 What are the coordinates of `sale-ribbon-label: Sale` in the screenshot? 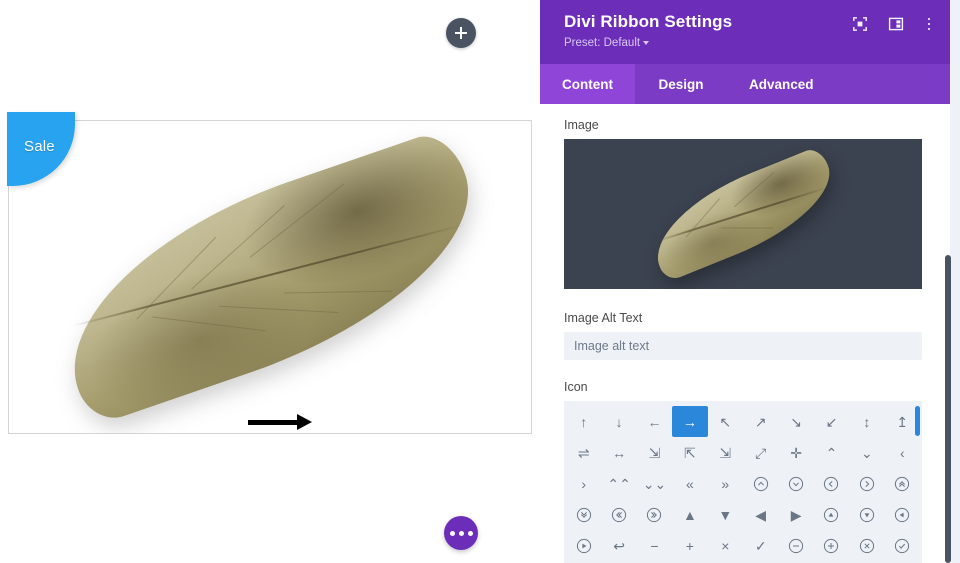 It's located at (39, 146).